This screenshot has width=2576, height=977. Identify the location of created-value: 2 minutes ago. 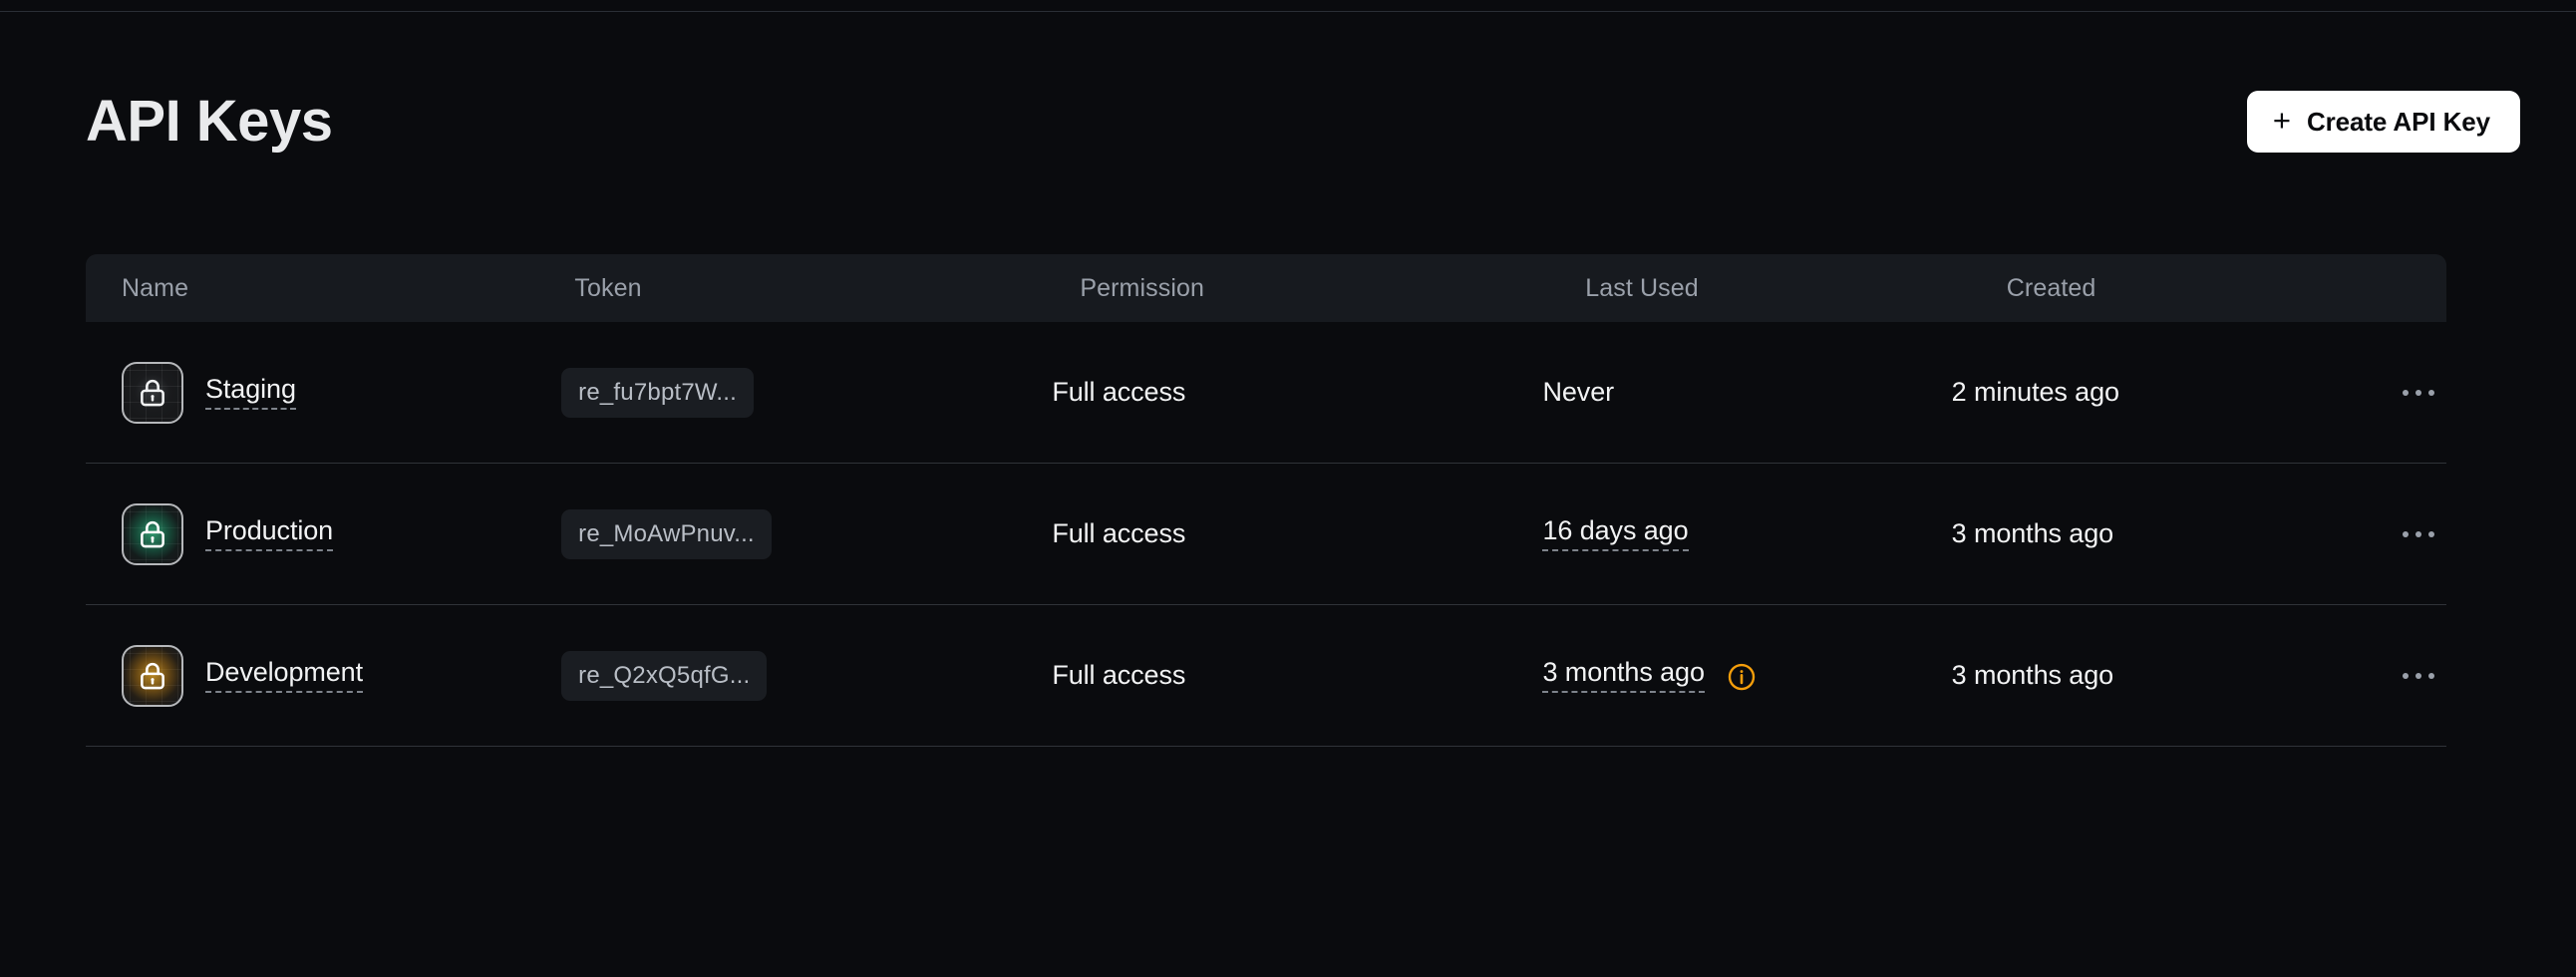
(2035, 392).